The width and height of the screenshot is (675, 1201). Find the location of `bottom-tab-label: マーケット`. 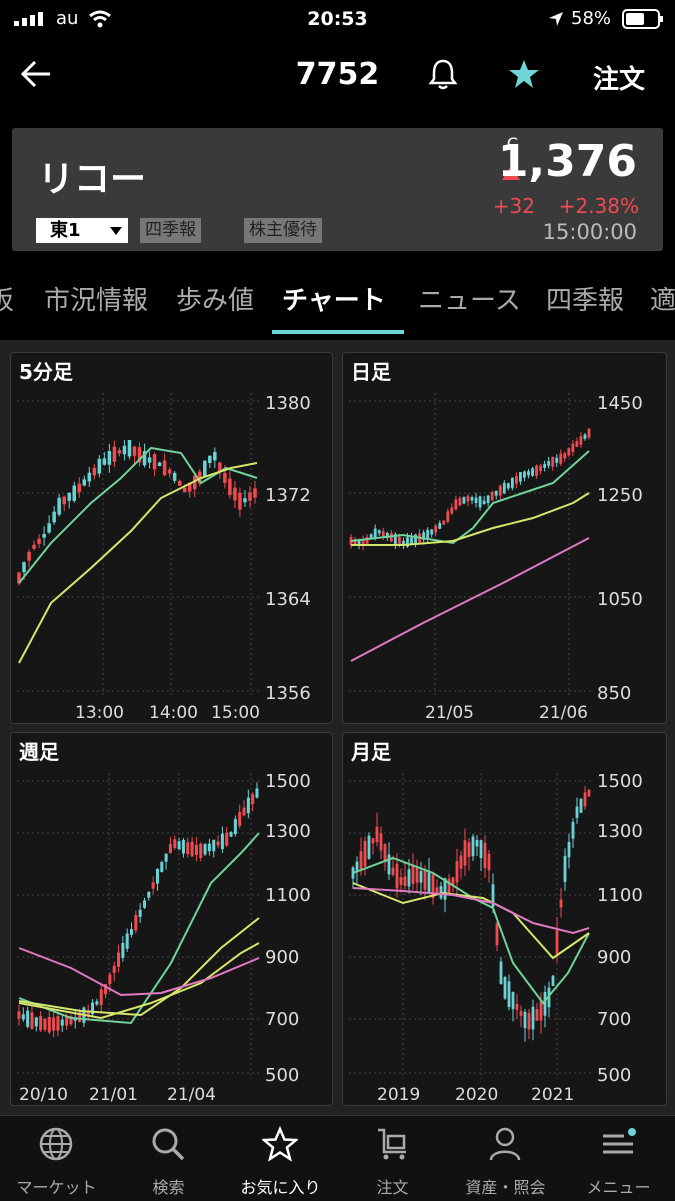

bottom-tab-label: マーケット is located at coordinates (56, 1187).